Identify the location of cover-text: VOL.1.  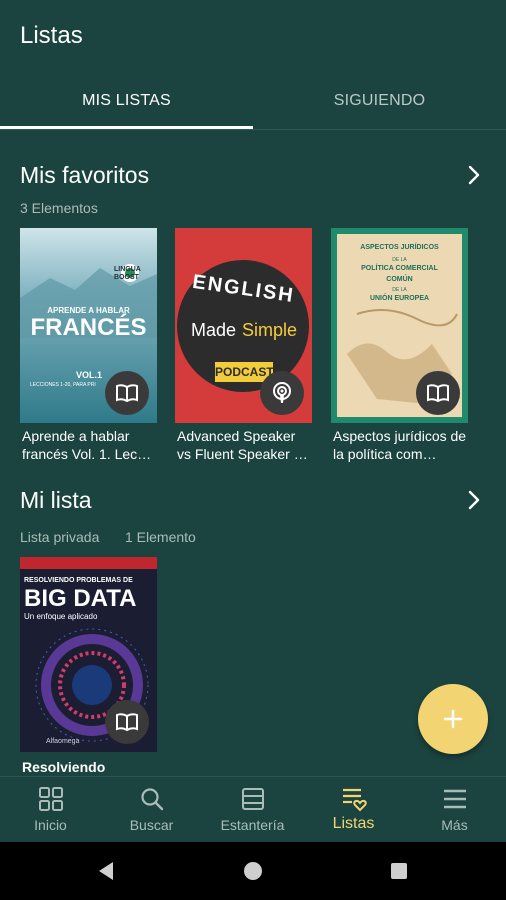
(89, 375).